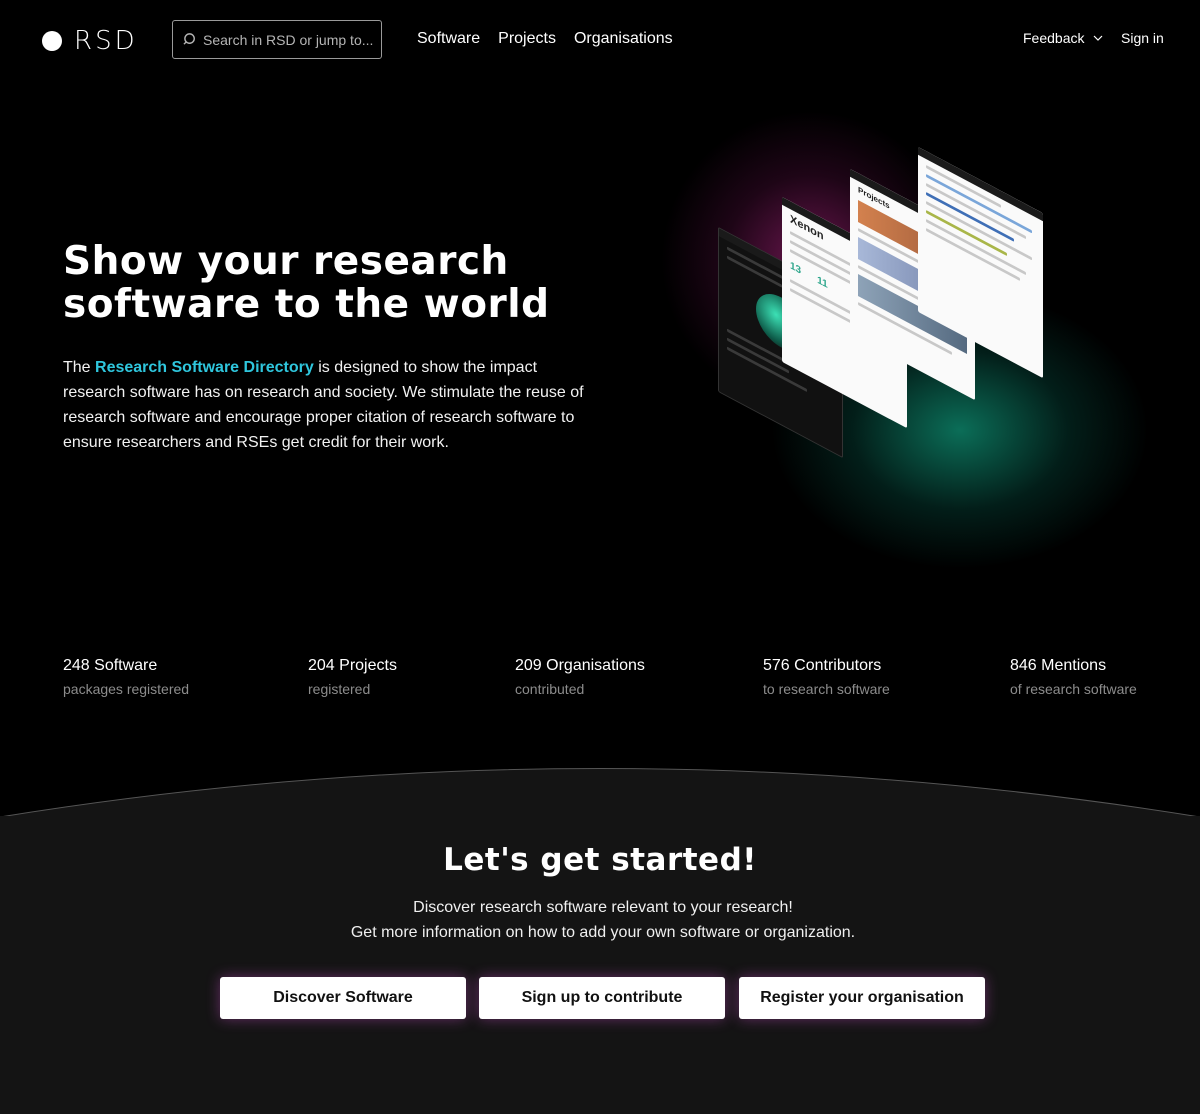  What do you see at coordinates (1073, 677) in the screenshot?
I see `stat-mentions: 846 Mentions of research software` at bounding box center [1073, 677].